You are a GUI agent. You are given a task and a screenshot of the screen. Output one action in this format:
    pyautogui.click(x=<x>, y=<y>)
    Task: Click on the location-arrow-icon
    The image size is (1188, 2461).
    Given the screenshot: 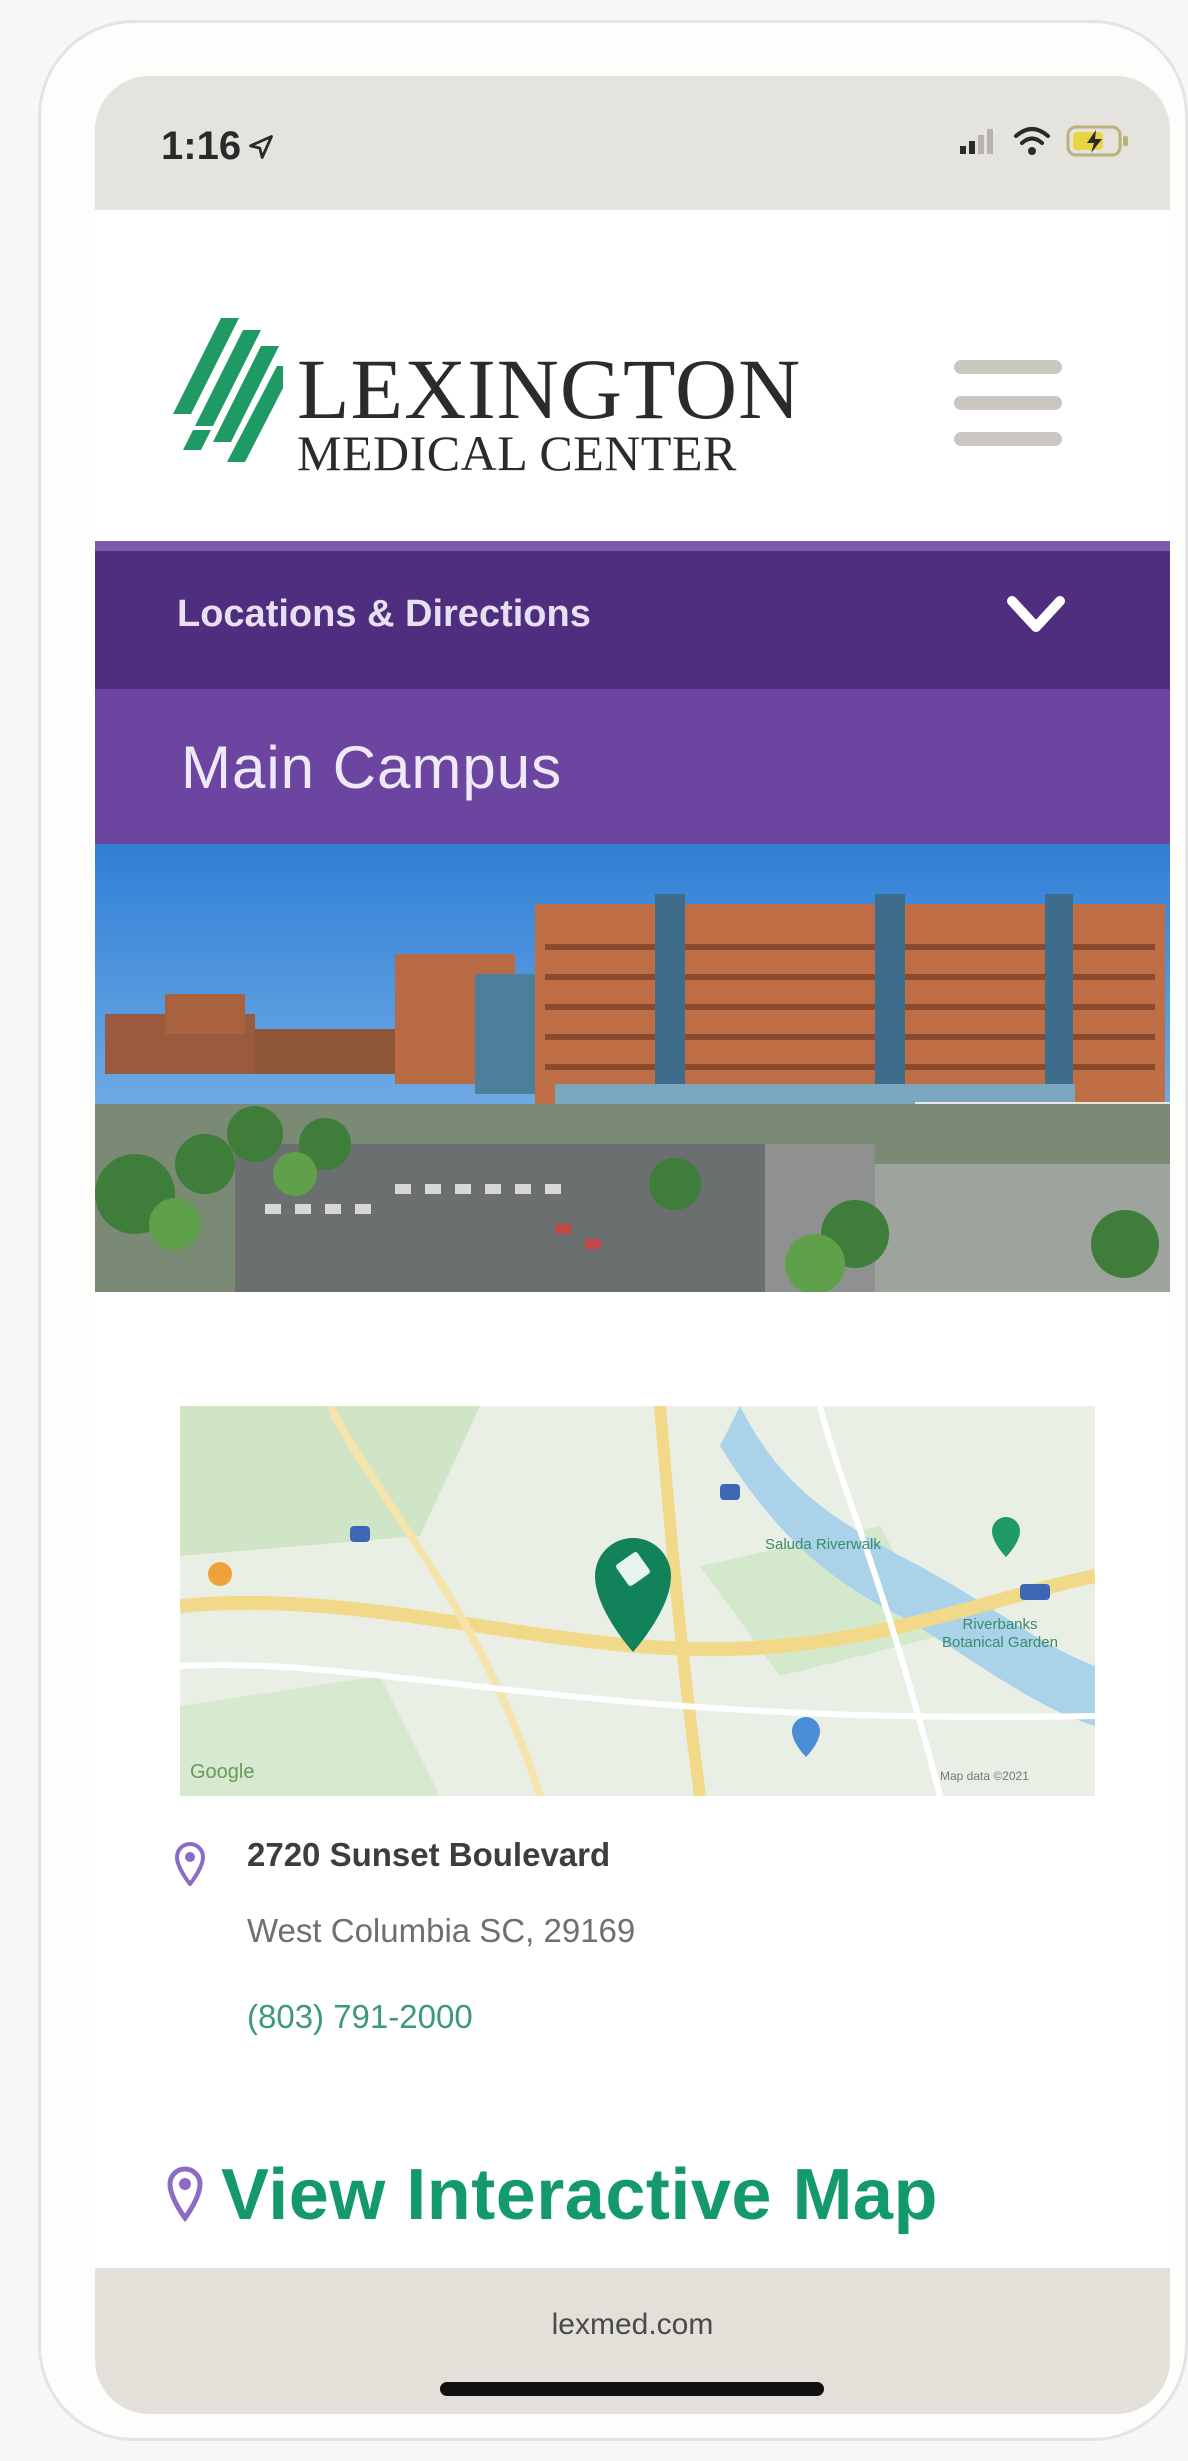 What is the action you would take?
    pyautogui.click(x=261, y=146)
    